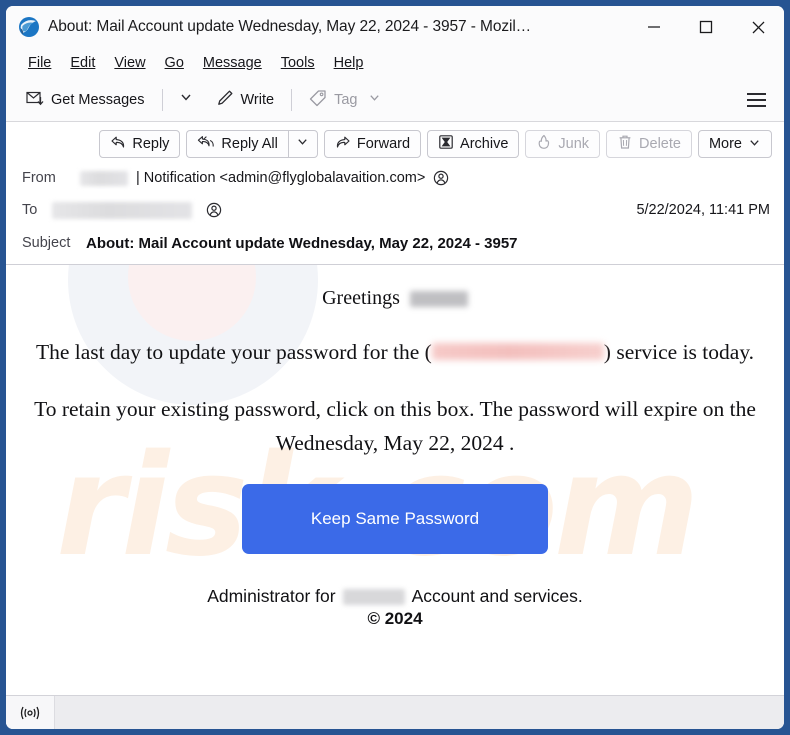 Image resolution: width=790 pixels, height=735 pixels. Describe the element at coordinates (446, 144) in the screenshot. I see `archive-box-icon` at that location.